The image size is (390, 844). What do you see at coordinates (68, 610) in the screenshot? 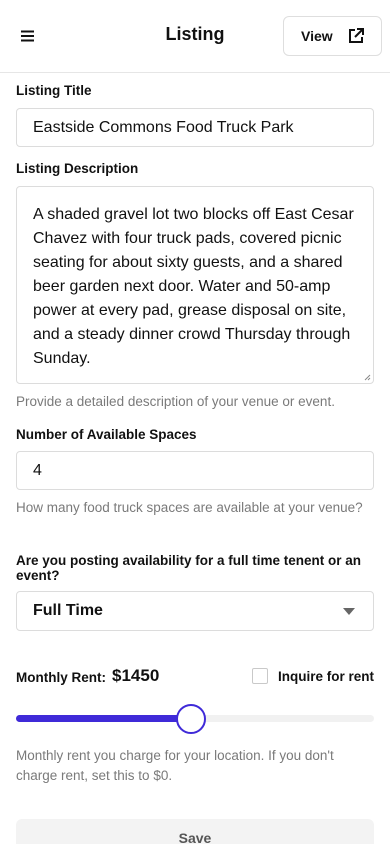
I see `availability-type-value: Full Time` at bounding box center [68, 610].